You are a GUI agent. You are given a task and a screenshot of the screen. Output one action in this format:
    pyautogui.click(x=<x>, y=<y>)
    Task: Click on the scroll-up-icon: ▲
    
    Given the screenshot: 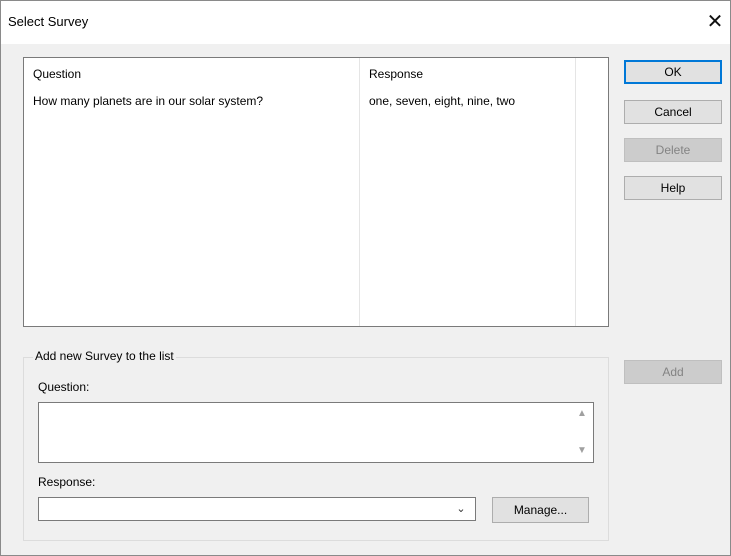 What is the action you would take?
    pyautogui.click(x=582, y=414)
    